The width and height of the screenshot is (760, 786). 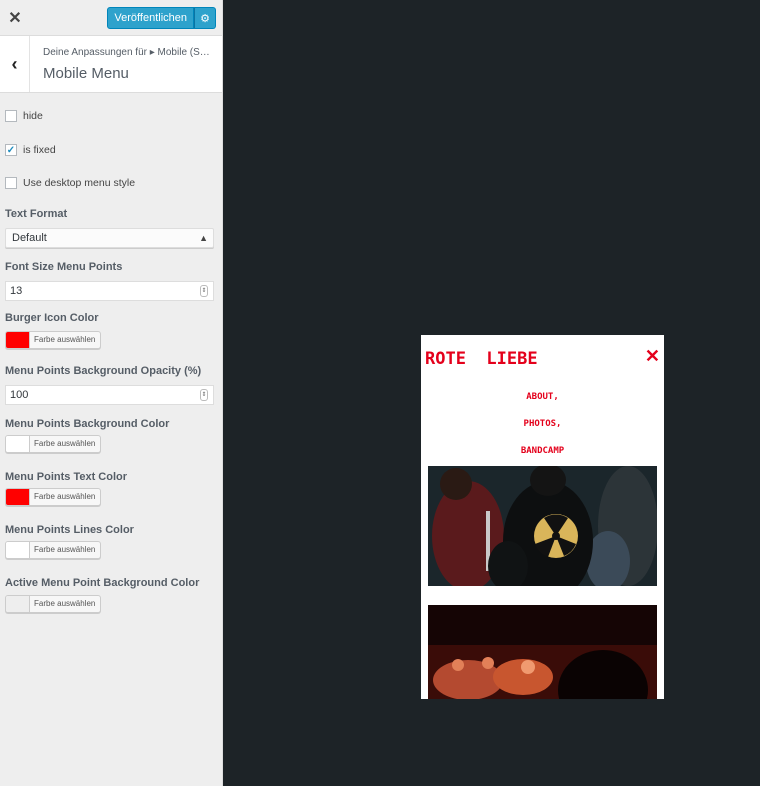 What do you see at coordinates (11, 150) in the screenshot?
I see `is-fixed-checkbox: ✓` at bounding box center [11, 150].